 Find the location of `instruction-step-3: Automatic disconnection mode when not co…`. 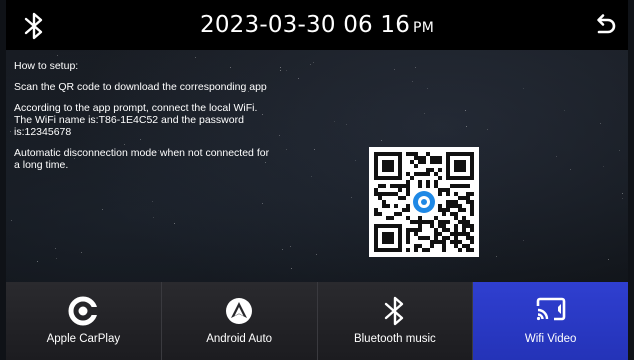

instruction-step-3: Automatic disconnection mode when not co… is located at coordinates (142, 159).